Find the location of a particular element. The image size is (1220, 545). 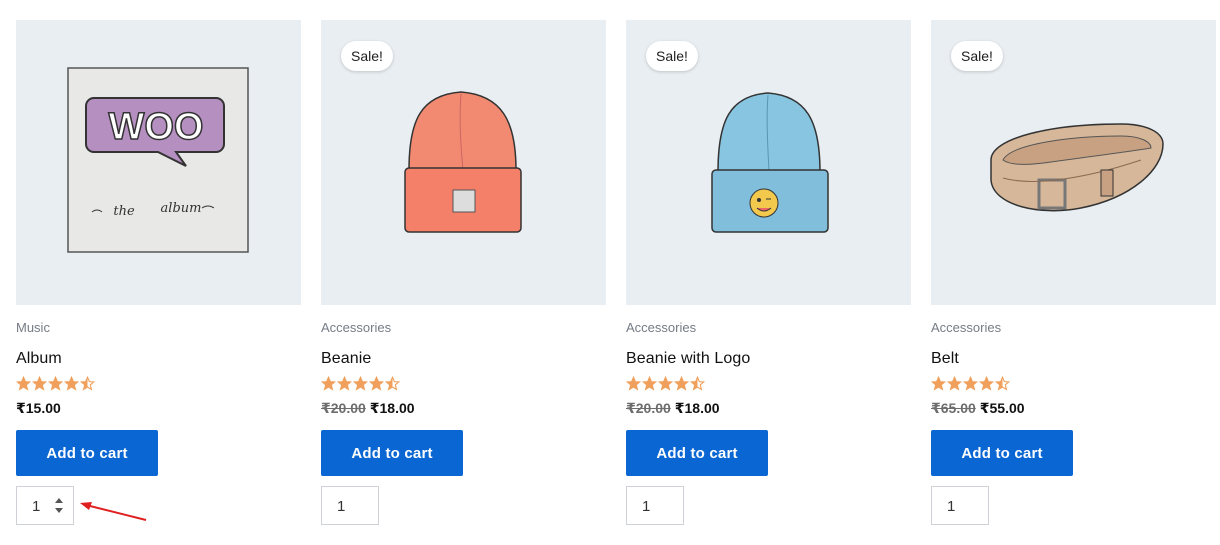

product-image-beanie-with-logo: Sale! is located at coordinates (768, 162).